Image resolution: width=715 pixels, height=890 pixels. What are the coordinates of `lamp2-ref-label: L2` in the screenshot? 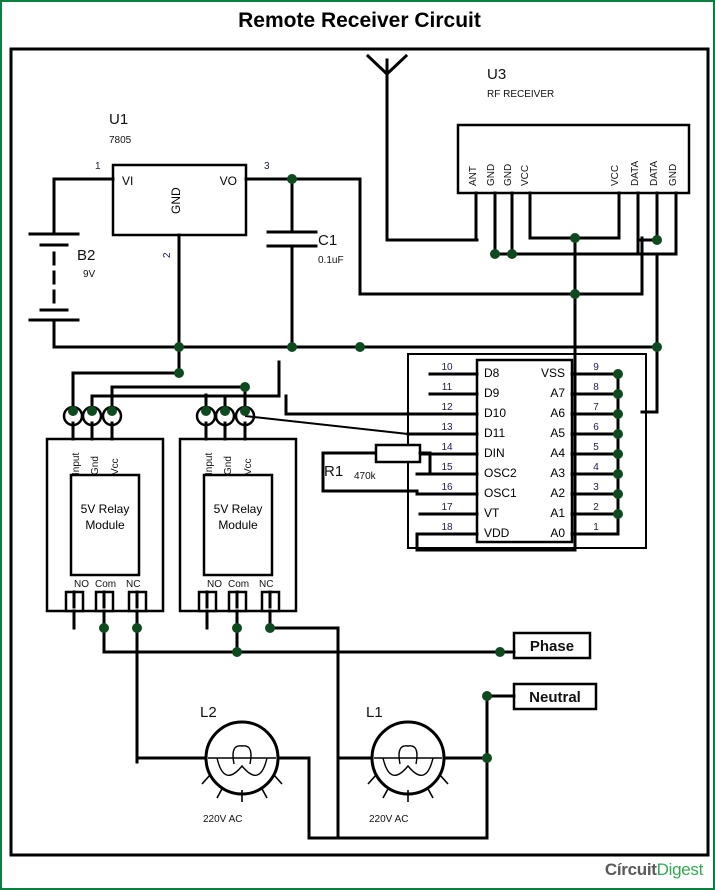 It's located at (208, 712).